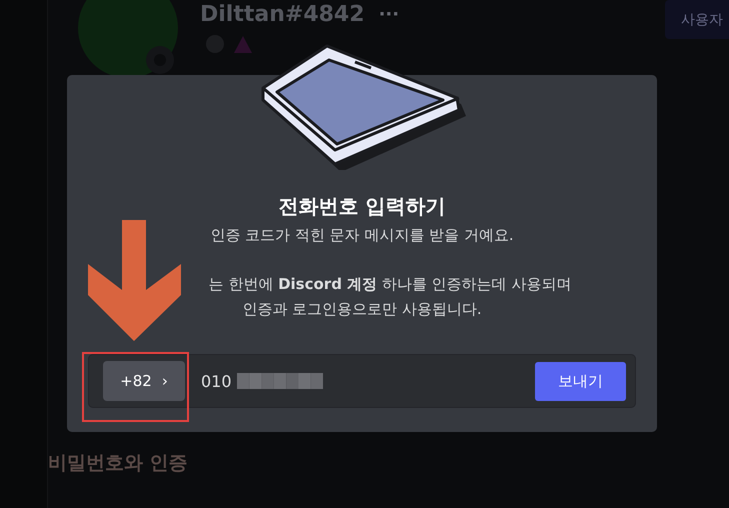 Image resolution: width=729 pixels, height=508 pixels. What do you see at coordinates (282, 14) in the screenshot?
I see `username: Dilttan#4842` at bounding box center [282, 14].